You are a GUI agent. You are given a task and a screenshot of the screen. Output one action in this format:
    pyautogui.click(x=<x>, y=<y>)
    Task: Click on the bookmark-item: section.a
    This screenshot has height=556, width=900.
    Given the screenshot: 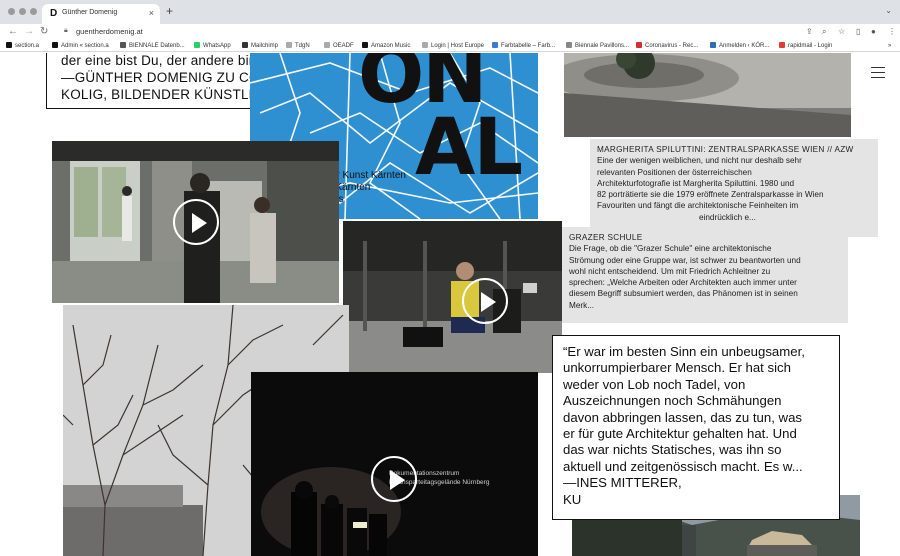 What is the action you would take?
    pyautogui.click(x=22, y=46)
    